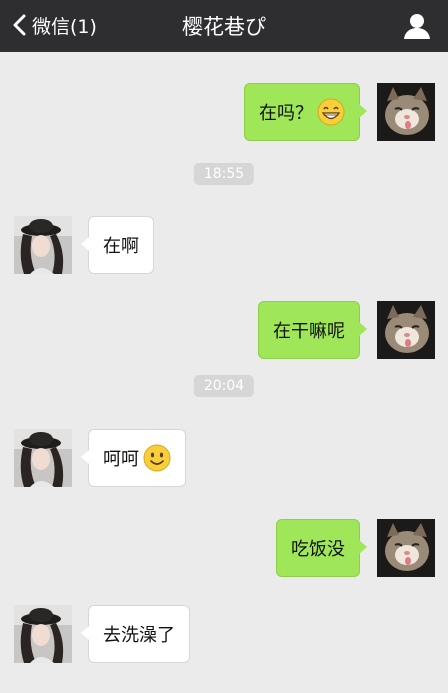 Image resolution: width=448 pixels, height=693 pixels. Describe the element at coordinates (157, 458) in the screenshot. I see `smile-emoji-icon` at that location.